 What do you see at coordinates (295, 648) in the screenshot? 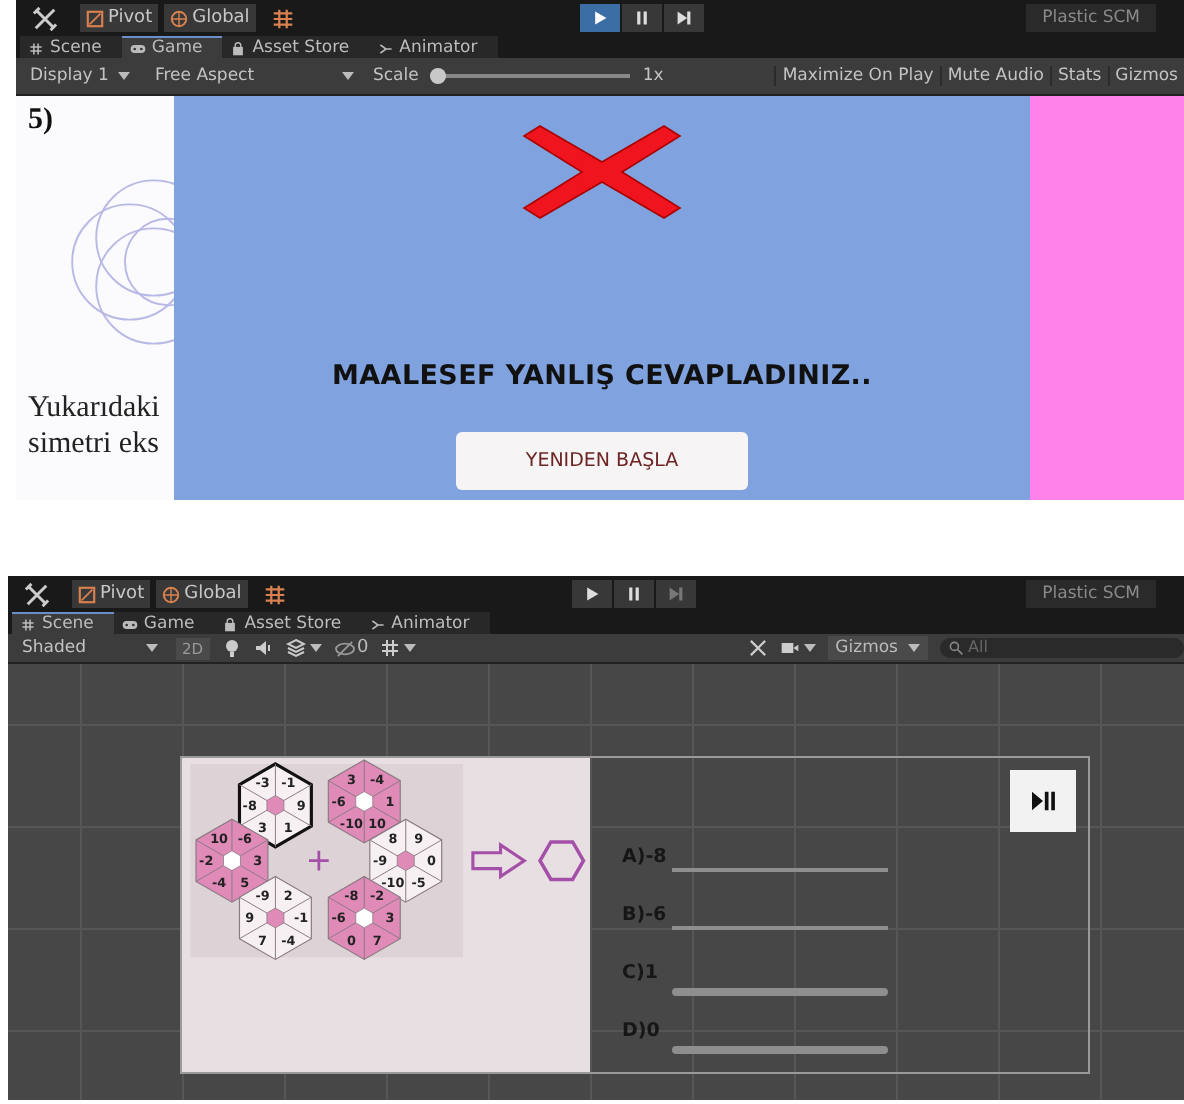
I see `layers-icon` at bounding box center [295, 648].